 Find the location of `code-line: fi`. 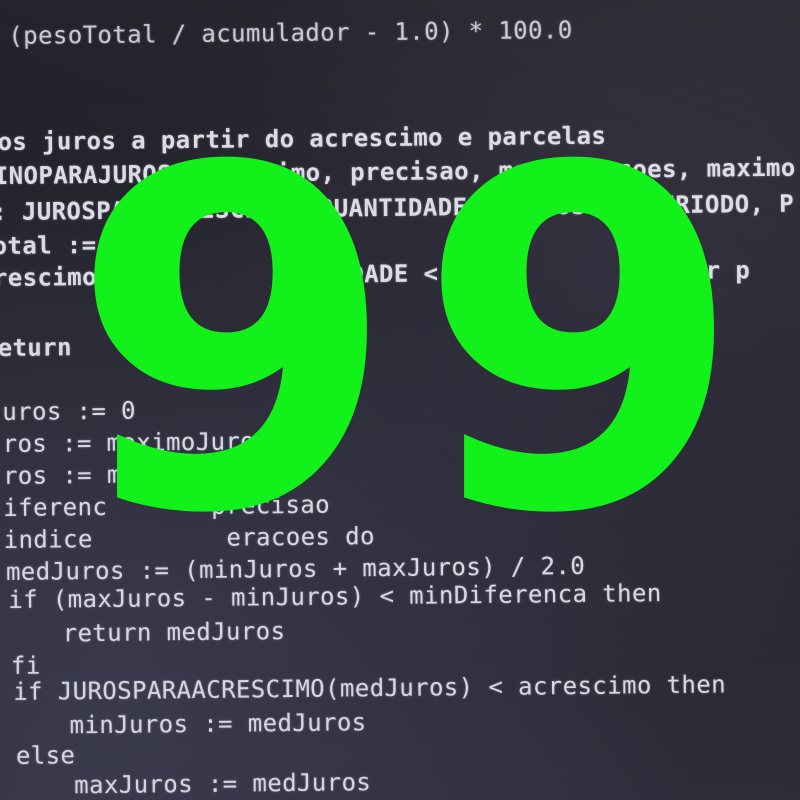

code-line: fi is located at coordinates (25, 665).